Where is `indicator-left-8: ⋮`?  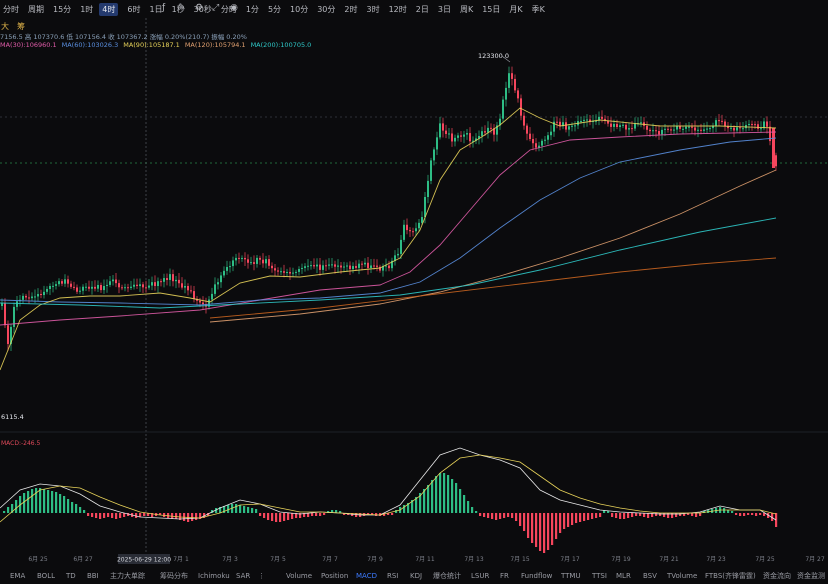
indicator-left-8: ⋮ is located at coordinates (261, 576).